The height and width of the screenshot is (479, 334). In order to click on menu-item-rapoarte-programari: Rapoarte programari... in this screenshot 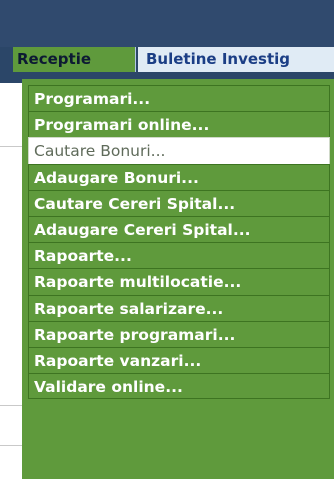, I will do `click(179, 333)`.